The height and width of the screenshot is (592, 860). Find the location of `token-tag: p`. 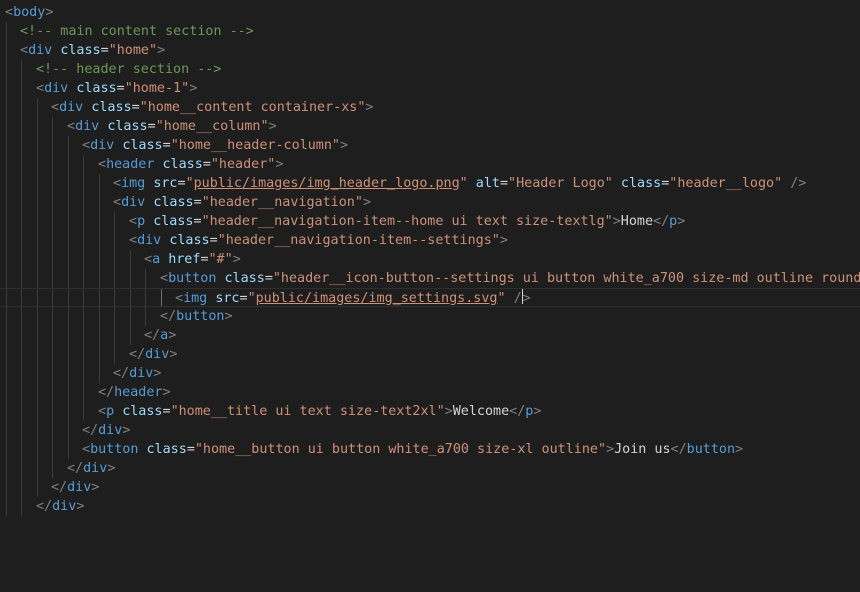

token-tag: p is located at coordinates (110, 411).